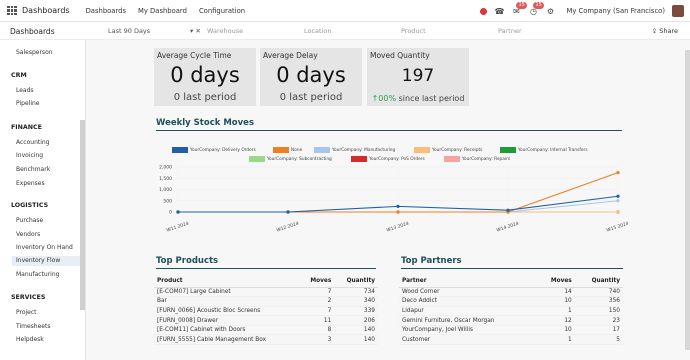  I want to click on sidebar-item-salesperson: Salesperson, so click(34, 52).